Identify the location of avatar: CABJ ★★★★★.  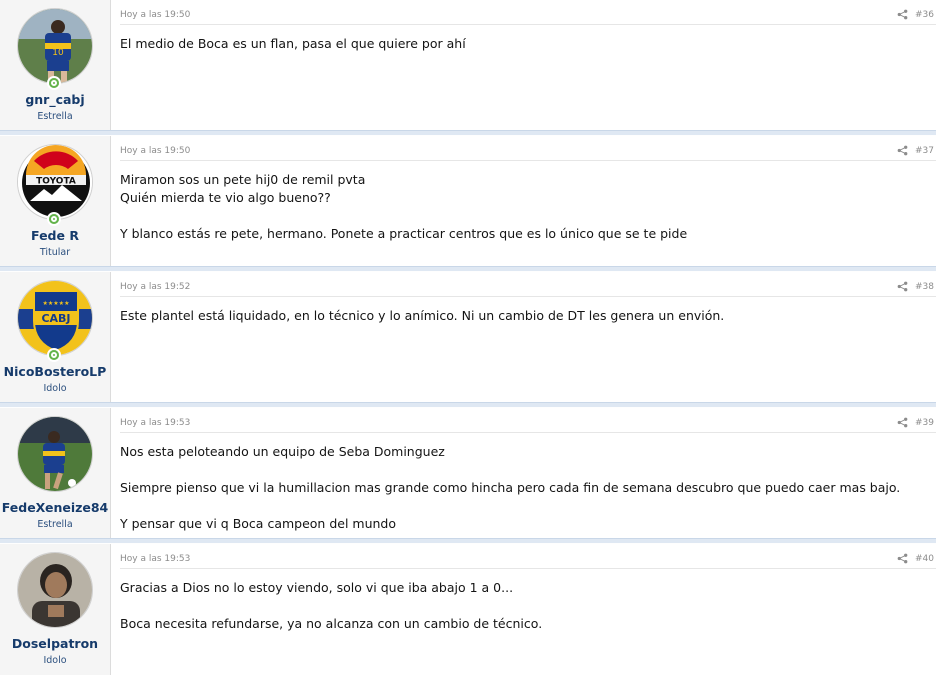
(55, 318).